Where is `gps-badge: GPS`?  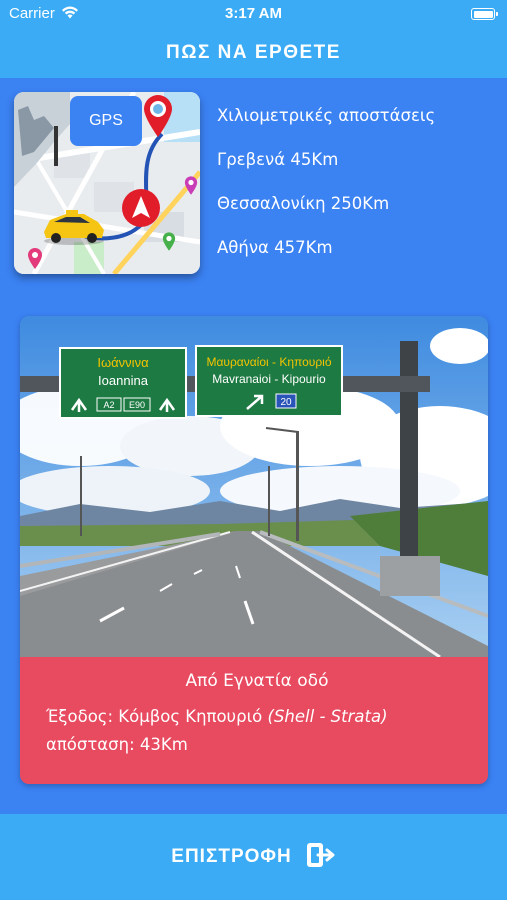
gps-badge: GPS is located at coordinates (106, 121).